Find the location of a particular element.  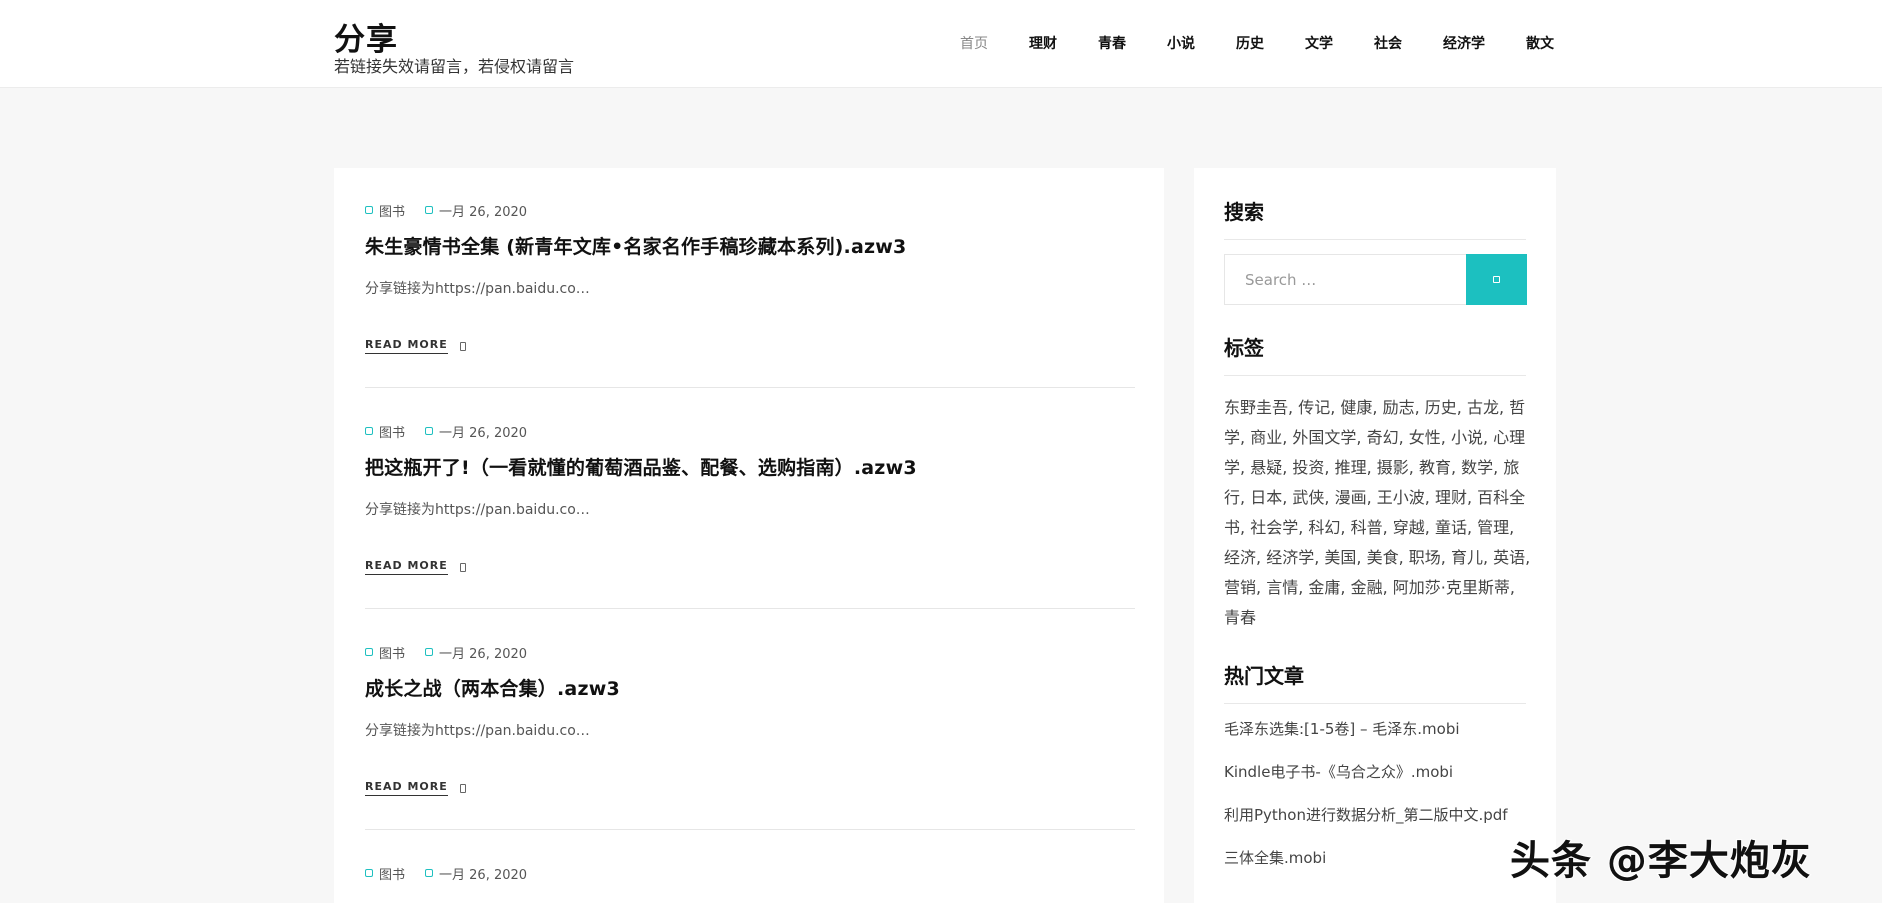

tag-link: 推理 is located at coordinates (1351, 467).